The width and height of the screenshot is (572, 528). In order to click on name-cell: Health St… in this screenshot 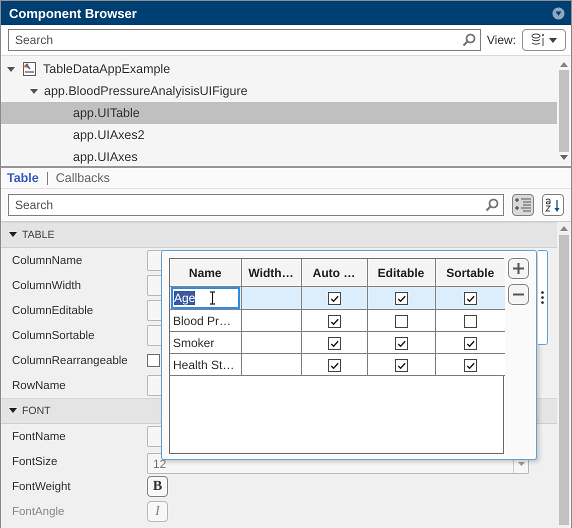, I will do `click(205, 365)`.